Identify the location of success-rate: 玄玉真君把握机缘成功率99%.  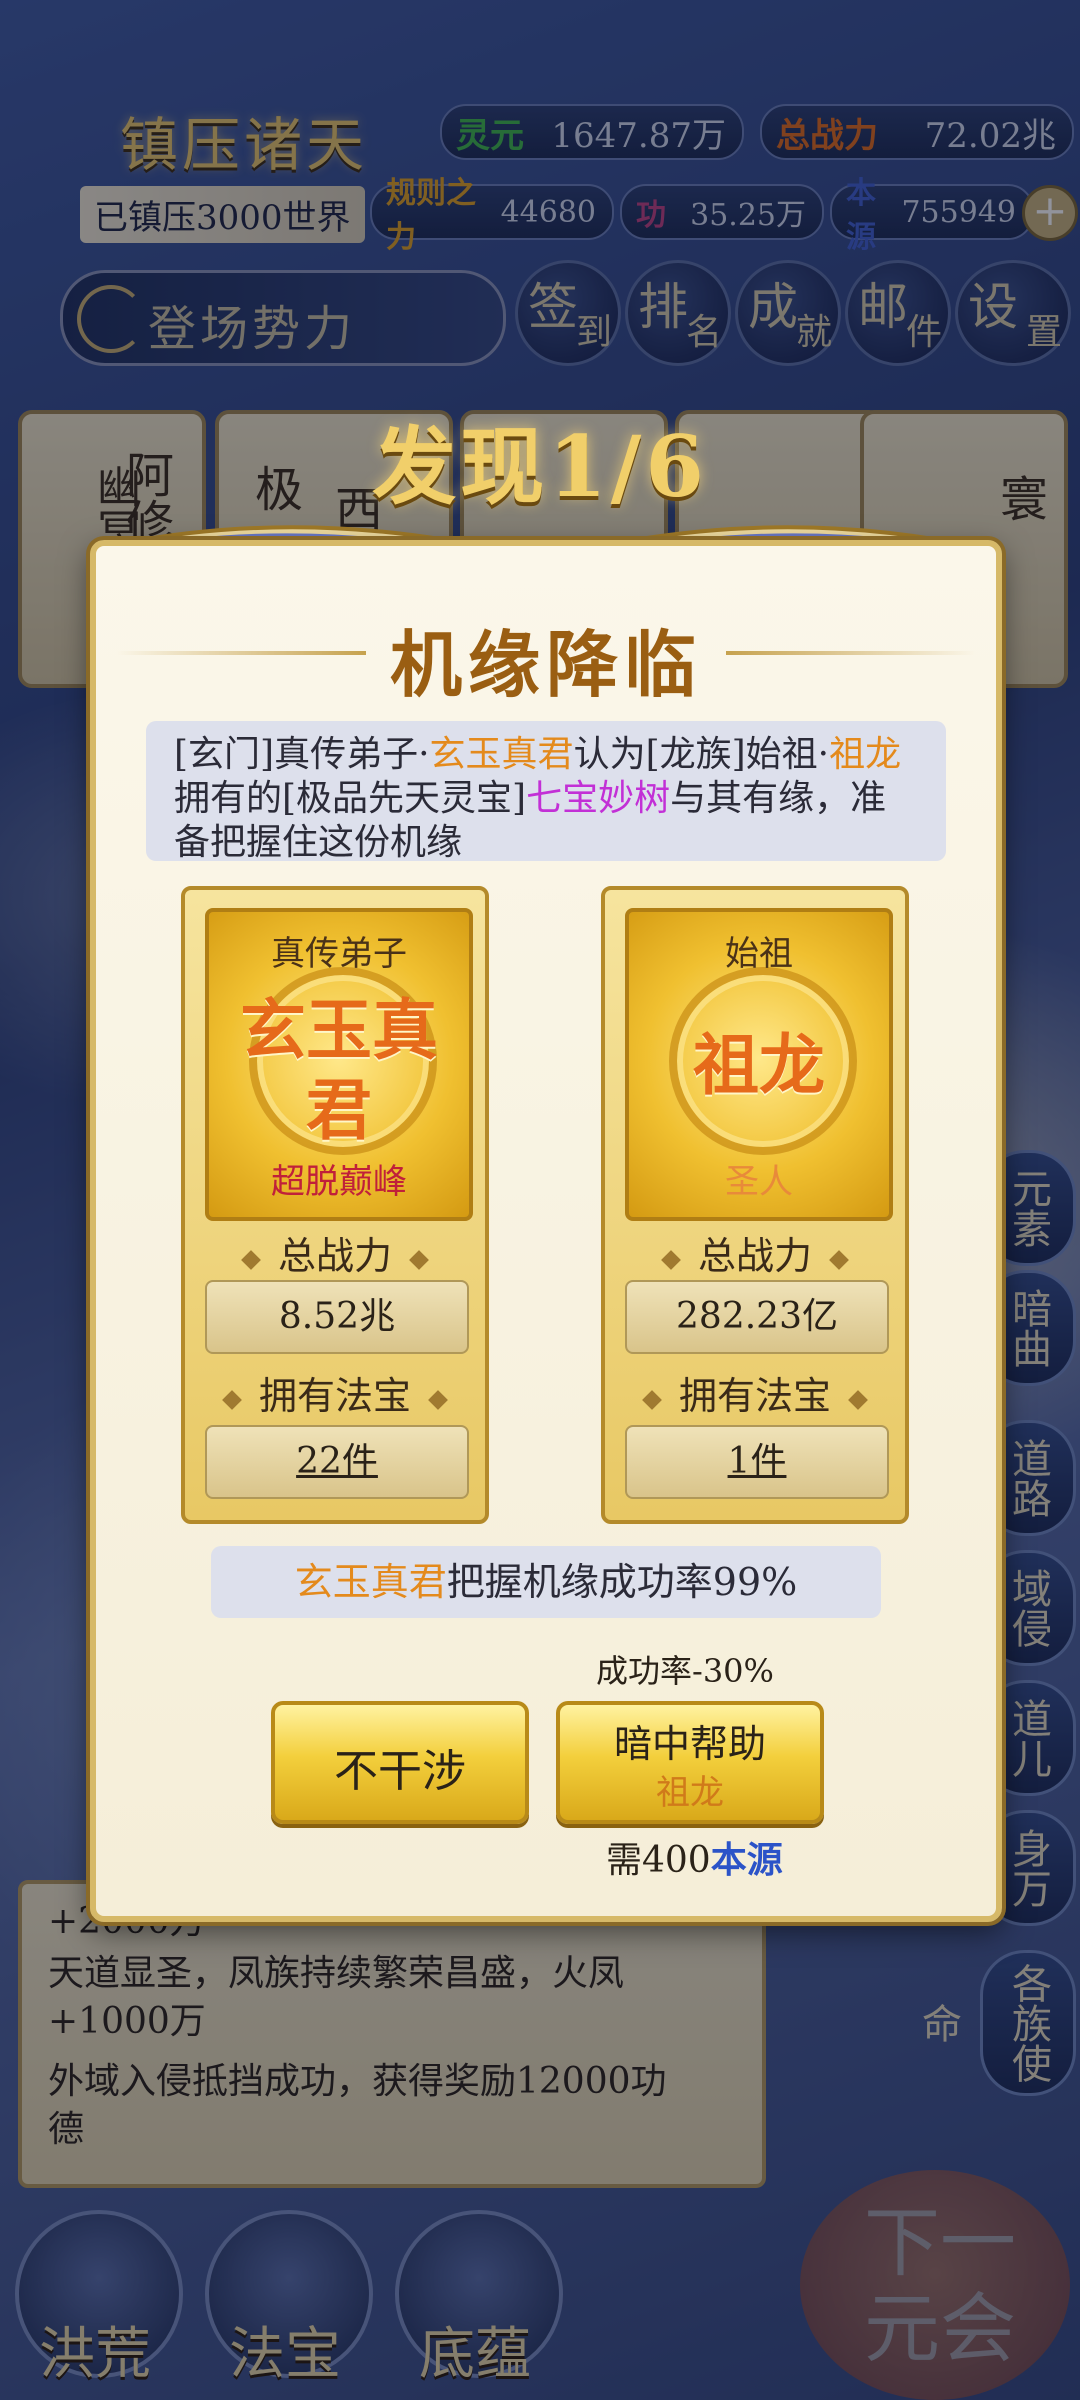
(546, 1582).